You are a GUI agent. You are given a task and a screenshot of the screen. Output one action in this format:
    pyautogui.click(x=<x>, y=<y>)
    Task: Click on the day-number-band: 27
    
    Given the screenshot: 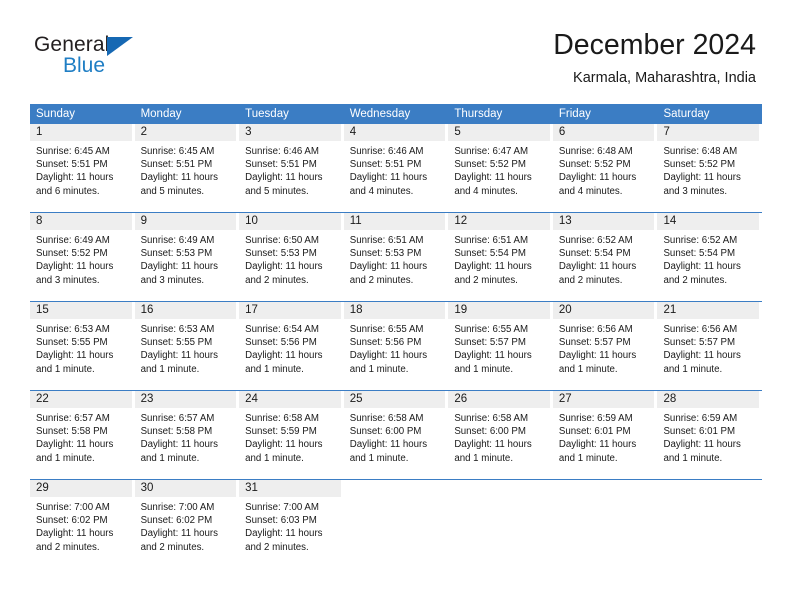 What is the action you would take?
    pyautogui.click(x=603, y=399)
    